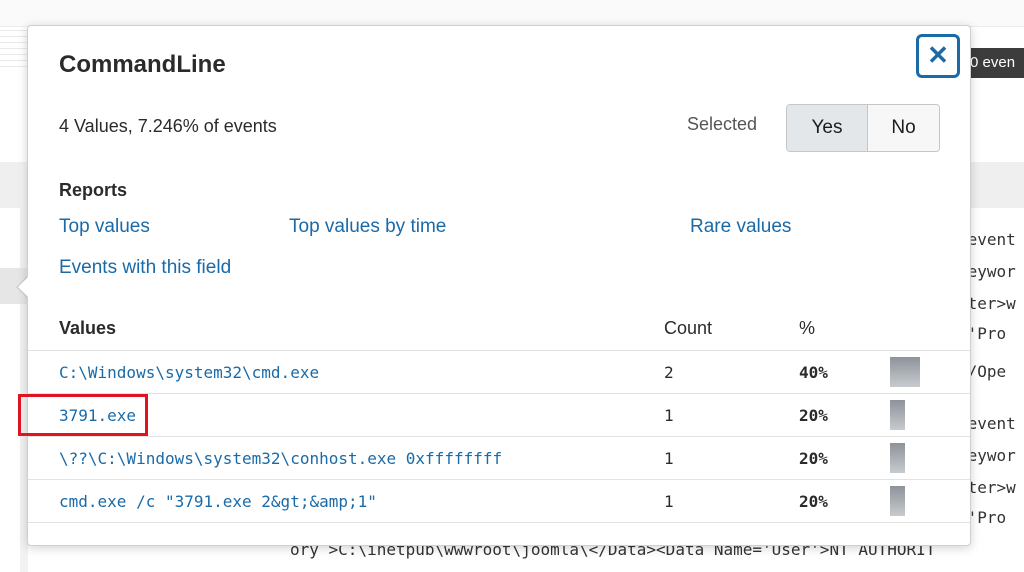  What do you see at coordinates (499, 371) in the screenshot?
I see `table-row: C:\Windows\system32\cmd.exe 2 40%` at bounding box center [499, 371].